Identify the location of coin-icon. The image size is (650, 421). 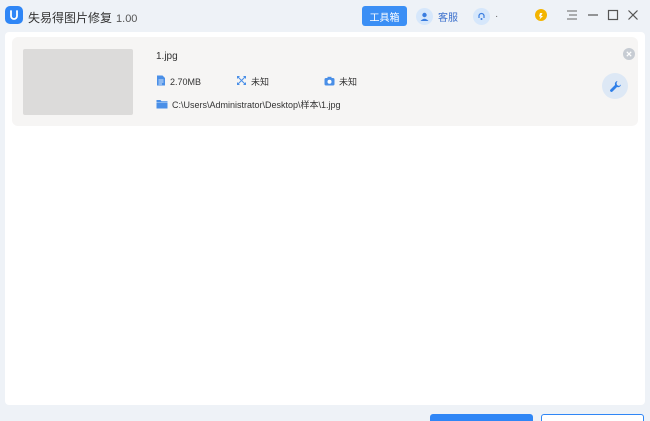
(541, 15).